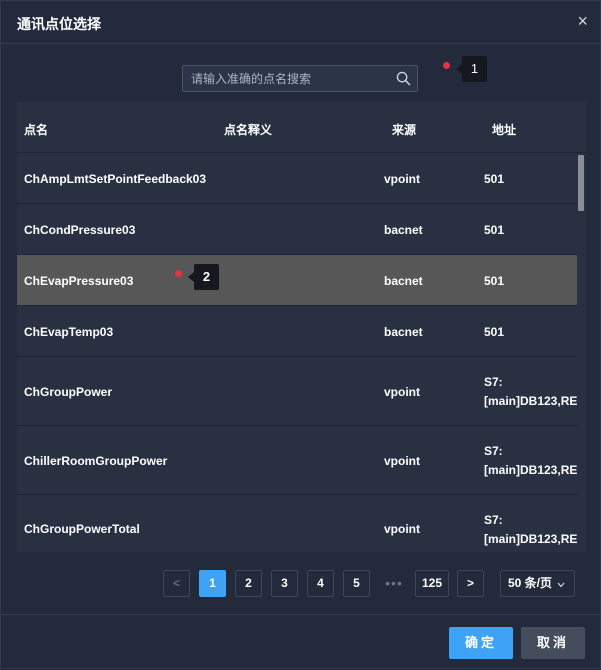 Image resolution: width=601 pixels, height=670 pixels. Describe the element at coordinates (69, 332) in the screenshot. I see `cell-name: ChEvapTemp03` at that location.